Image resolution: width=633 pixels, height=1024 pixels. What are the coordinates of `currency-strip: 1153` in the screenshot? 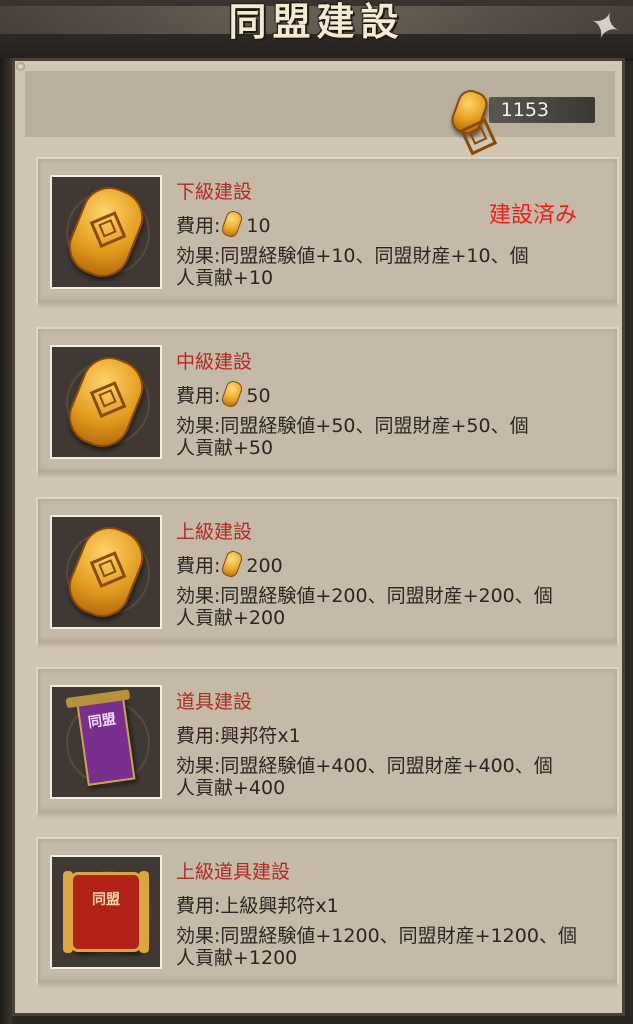 It's located at (320, 104).